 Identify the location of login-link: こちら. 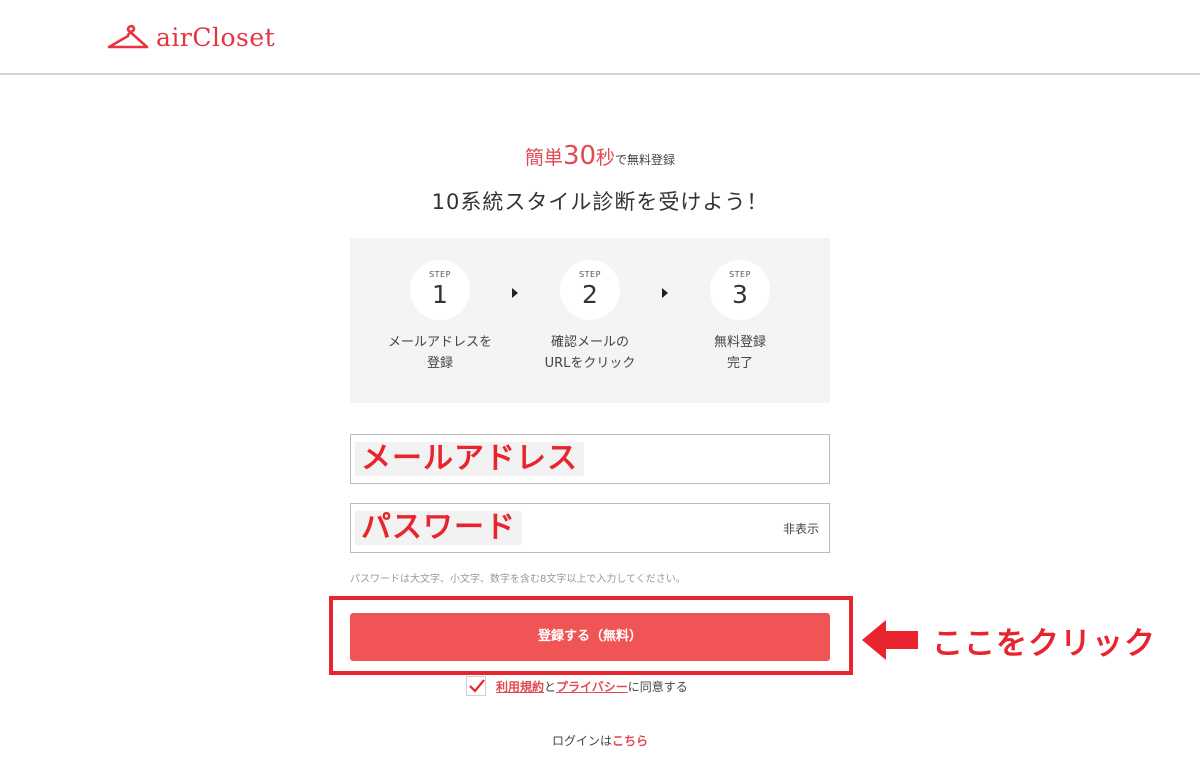
(630, 741).